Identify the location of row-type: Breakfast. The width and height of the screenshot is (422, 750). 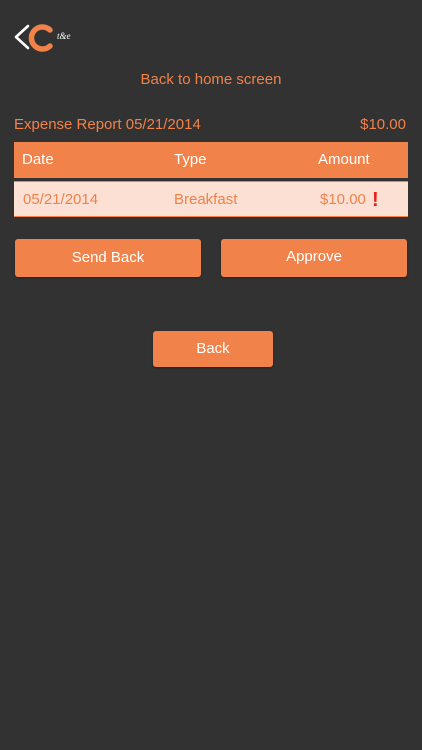
(206, 199).